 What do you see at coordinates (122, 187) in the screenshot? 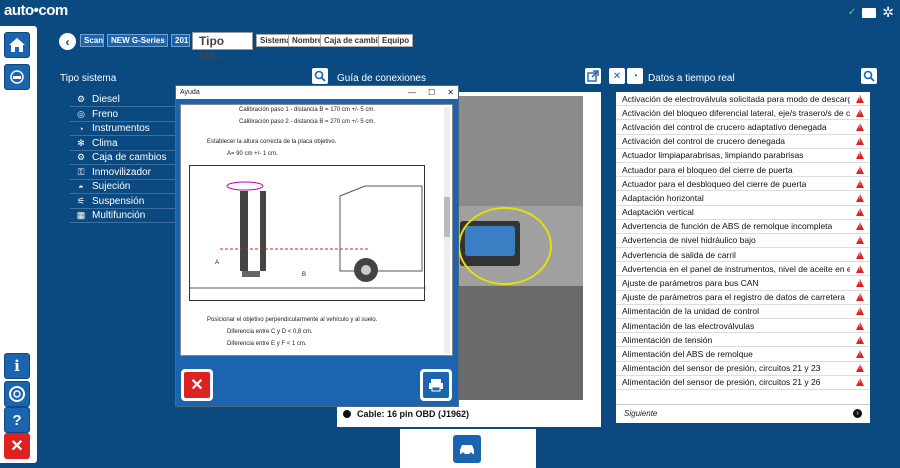
I see `system-item-sujecion: ◓ Sujeción` at bounding box center [122, 187].